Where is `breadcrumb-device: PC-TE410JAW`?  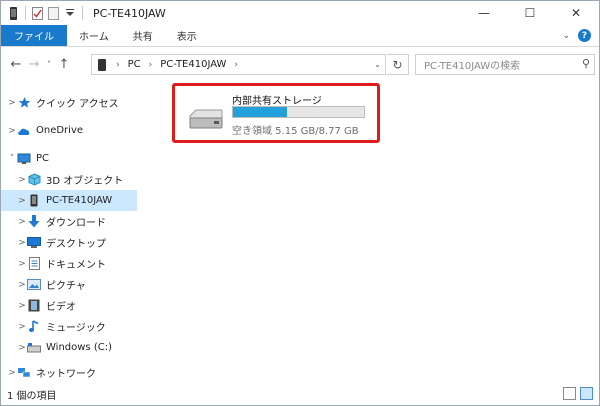 breadcrumb-device: PC-TE410JAW is located at coordinates (193, 64).